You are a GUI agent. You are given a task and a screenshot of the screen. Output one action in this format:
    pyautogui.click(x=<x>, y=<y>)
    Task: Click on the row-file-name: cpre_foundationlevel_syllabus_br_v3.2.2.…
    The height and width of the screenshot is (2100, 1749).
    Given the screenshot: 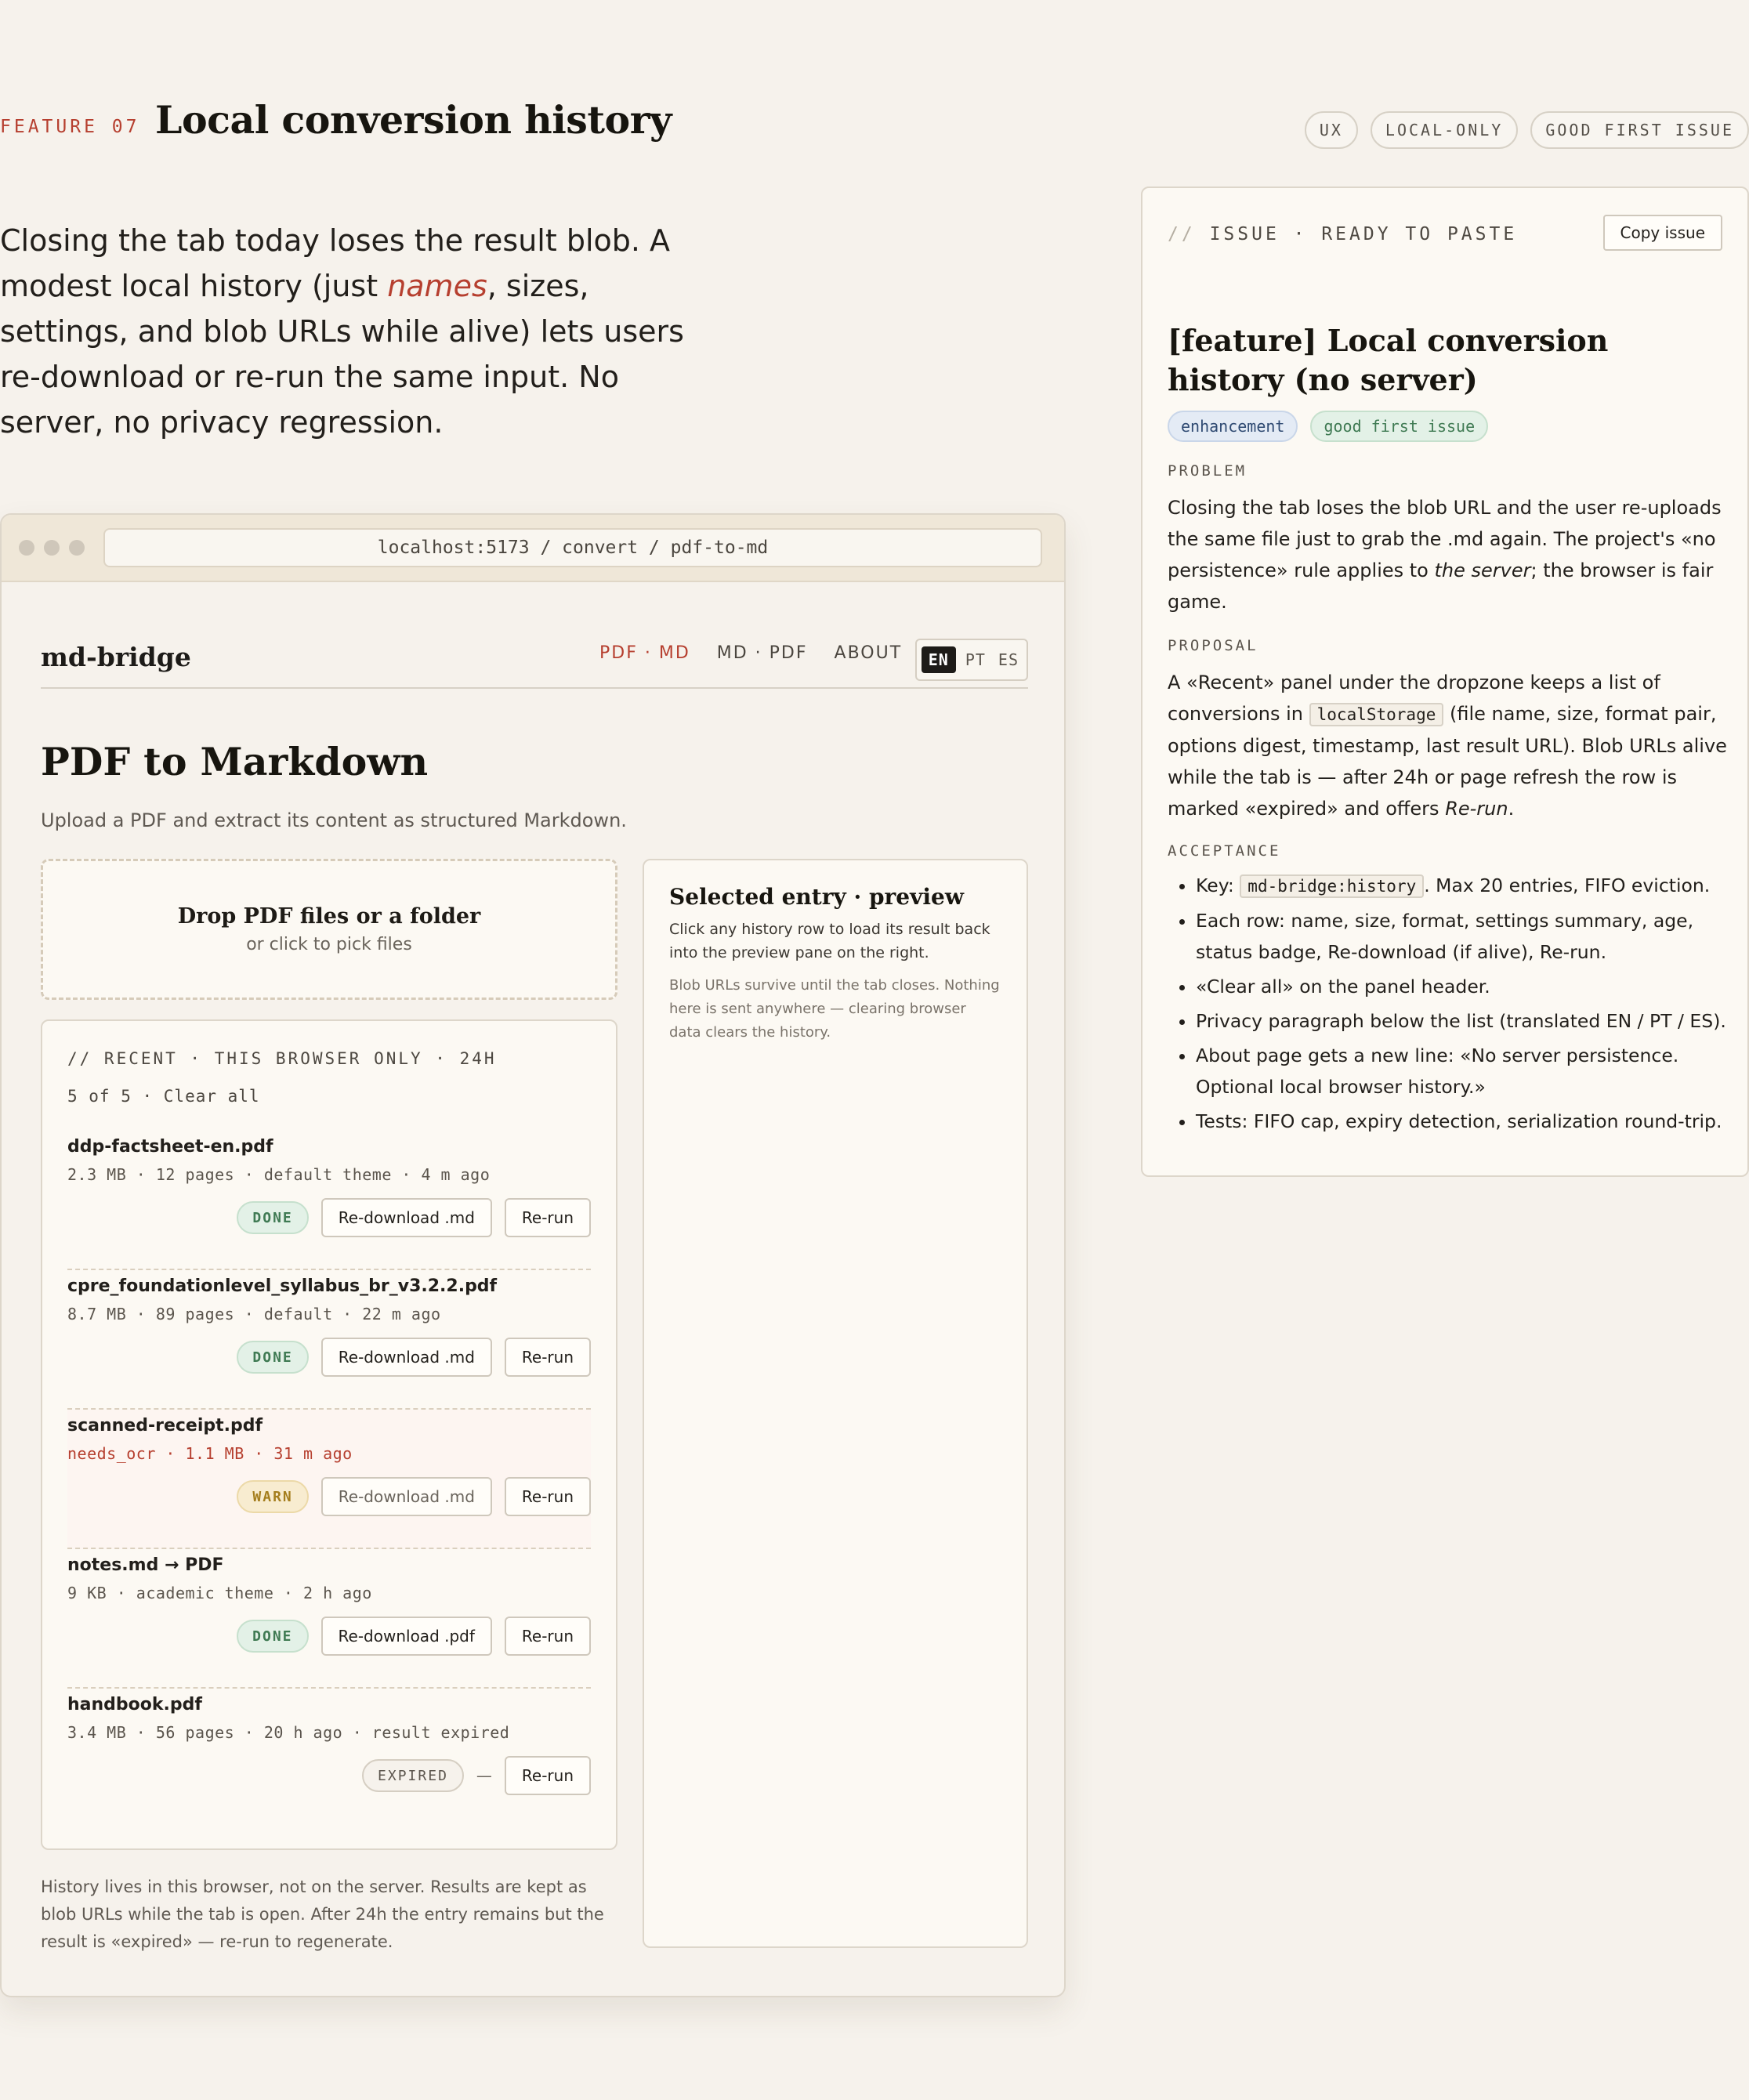 What is the action you would take?
    pyautogui.click(x=282, y=1286)
    